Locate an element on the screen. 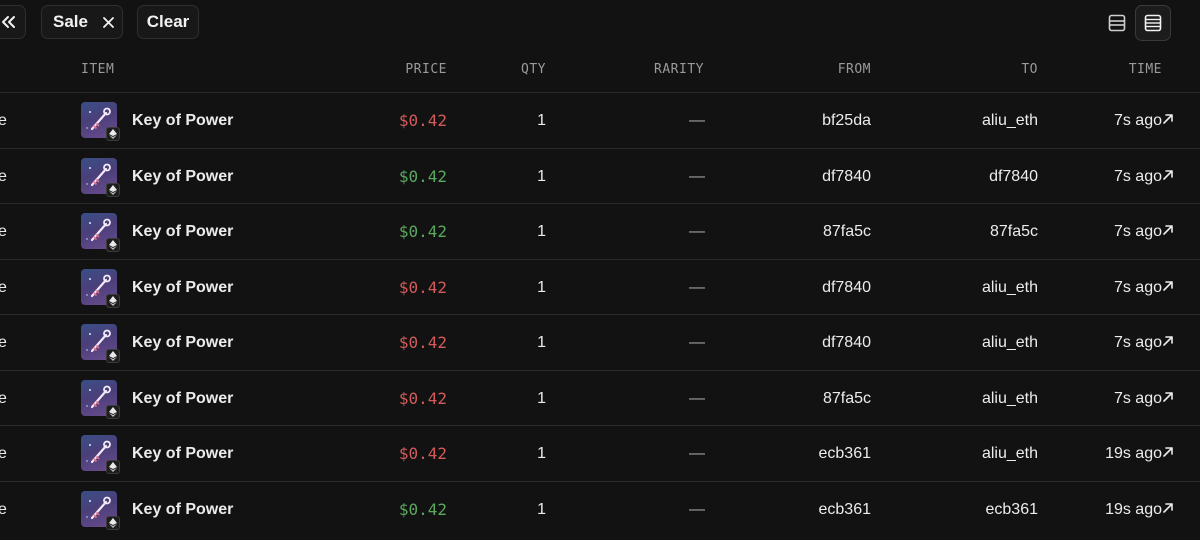 This screenshot has width=1200, height=540. to-address-link: 87fa5c is located at coordinates (1014, 231).